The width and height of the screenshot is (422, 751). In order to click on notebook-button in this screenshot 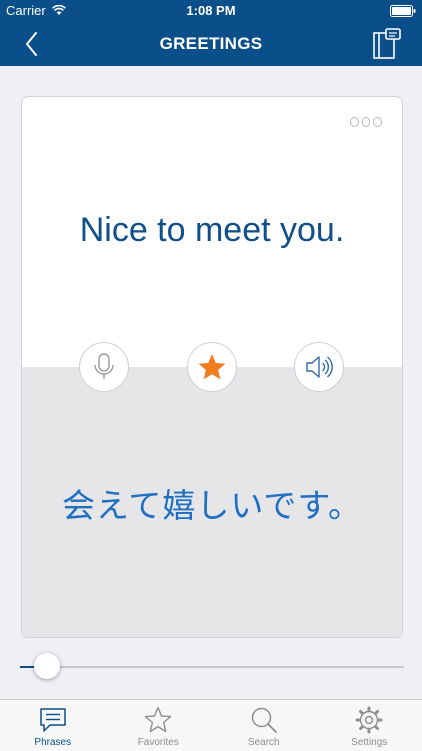, I will do `click(387, 44)`.